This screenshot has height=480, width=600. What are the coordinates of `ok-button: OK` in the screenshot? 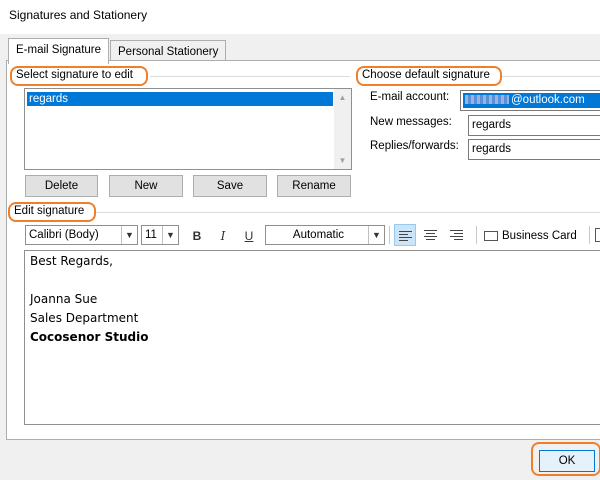 It's located at (567, 461).